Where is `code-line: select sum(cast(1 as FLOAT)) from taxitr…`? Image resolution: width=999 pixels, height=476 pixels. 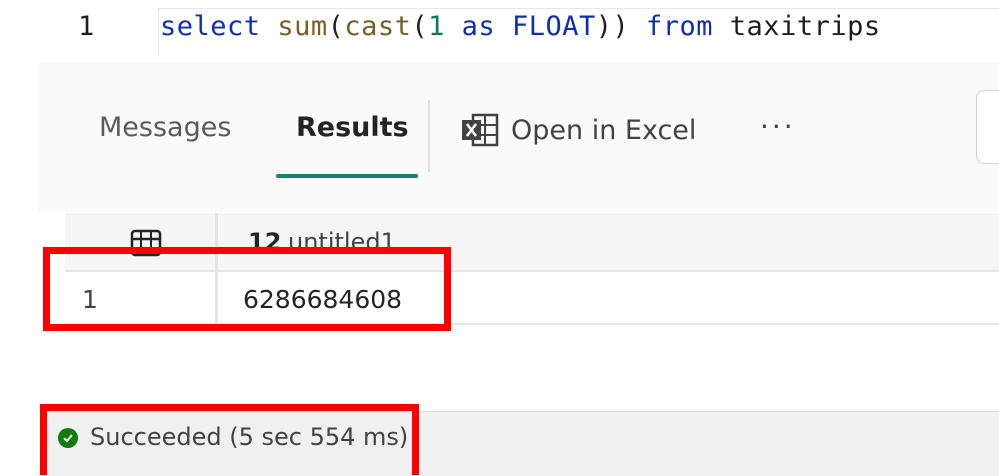
code-line: select sum(cast(1 as FLOAT)) from taxitr… is located at coordinates (520, 26).